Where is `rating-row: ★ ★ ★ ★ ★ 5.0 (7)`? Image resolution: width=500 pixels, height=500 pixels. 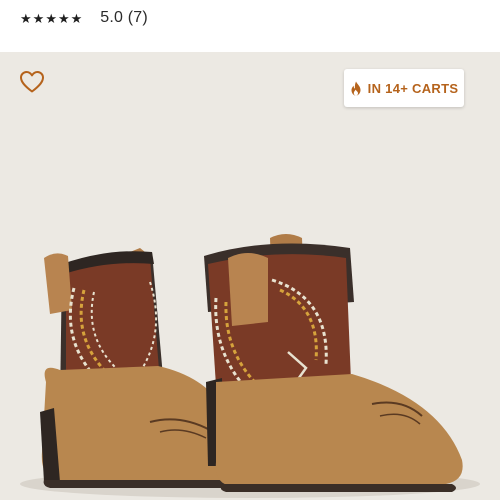 rating-row: ★ ★ ★ ★ ★ 5.0 (7) is located at coordinates (84, 18).